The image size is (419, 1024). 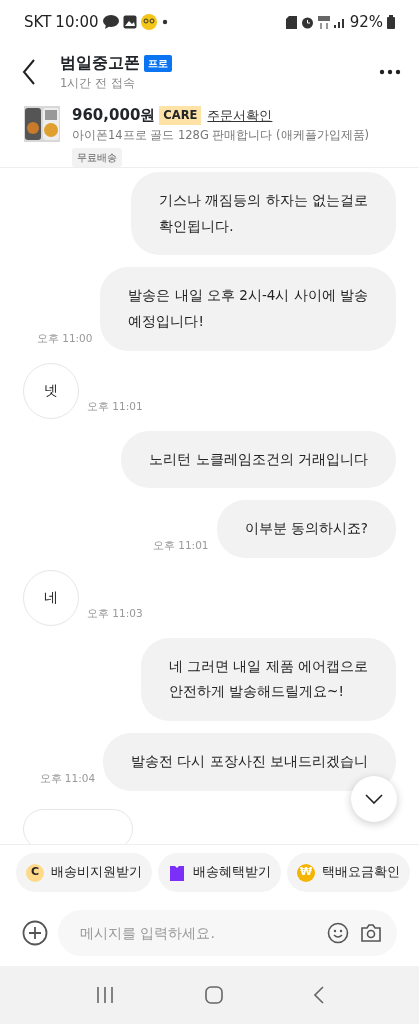 I want to click on add-button, so click(x=35, y=933).